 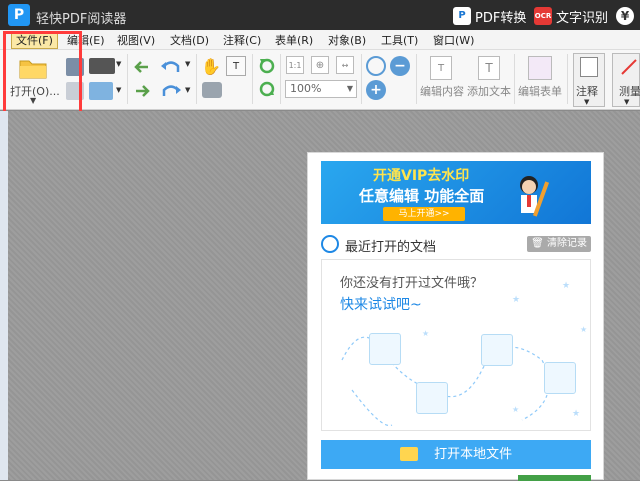 What do you see at coordinates (399, 40) in the screenshot?
I see `menu-tools: 工具(T)` at bounding box center [399, 40].